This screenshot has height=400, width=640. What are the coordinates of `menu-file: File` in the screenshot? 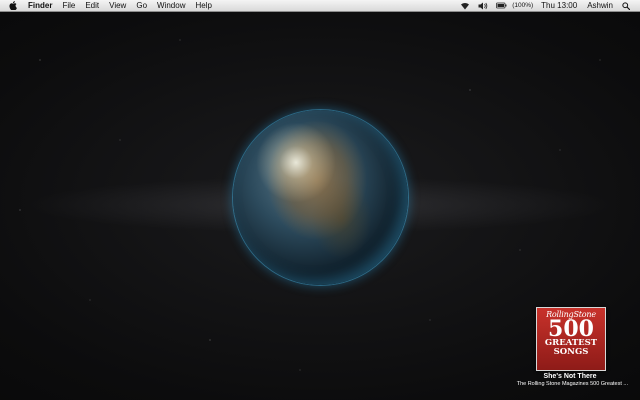 It's located at (68, 5).